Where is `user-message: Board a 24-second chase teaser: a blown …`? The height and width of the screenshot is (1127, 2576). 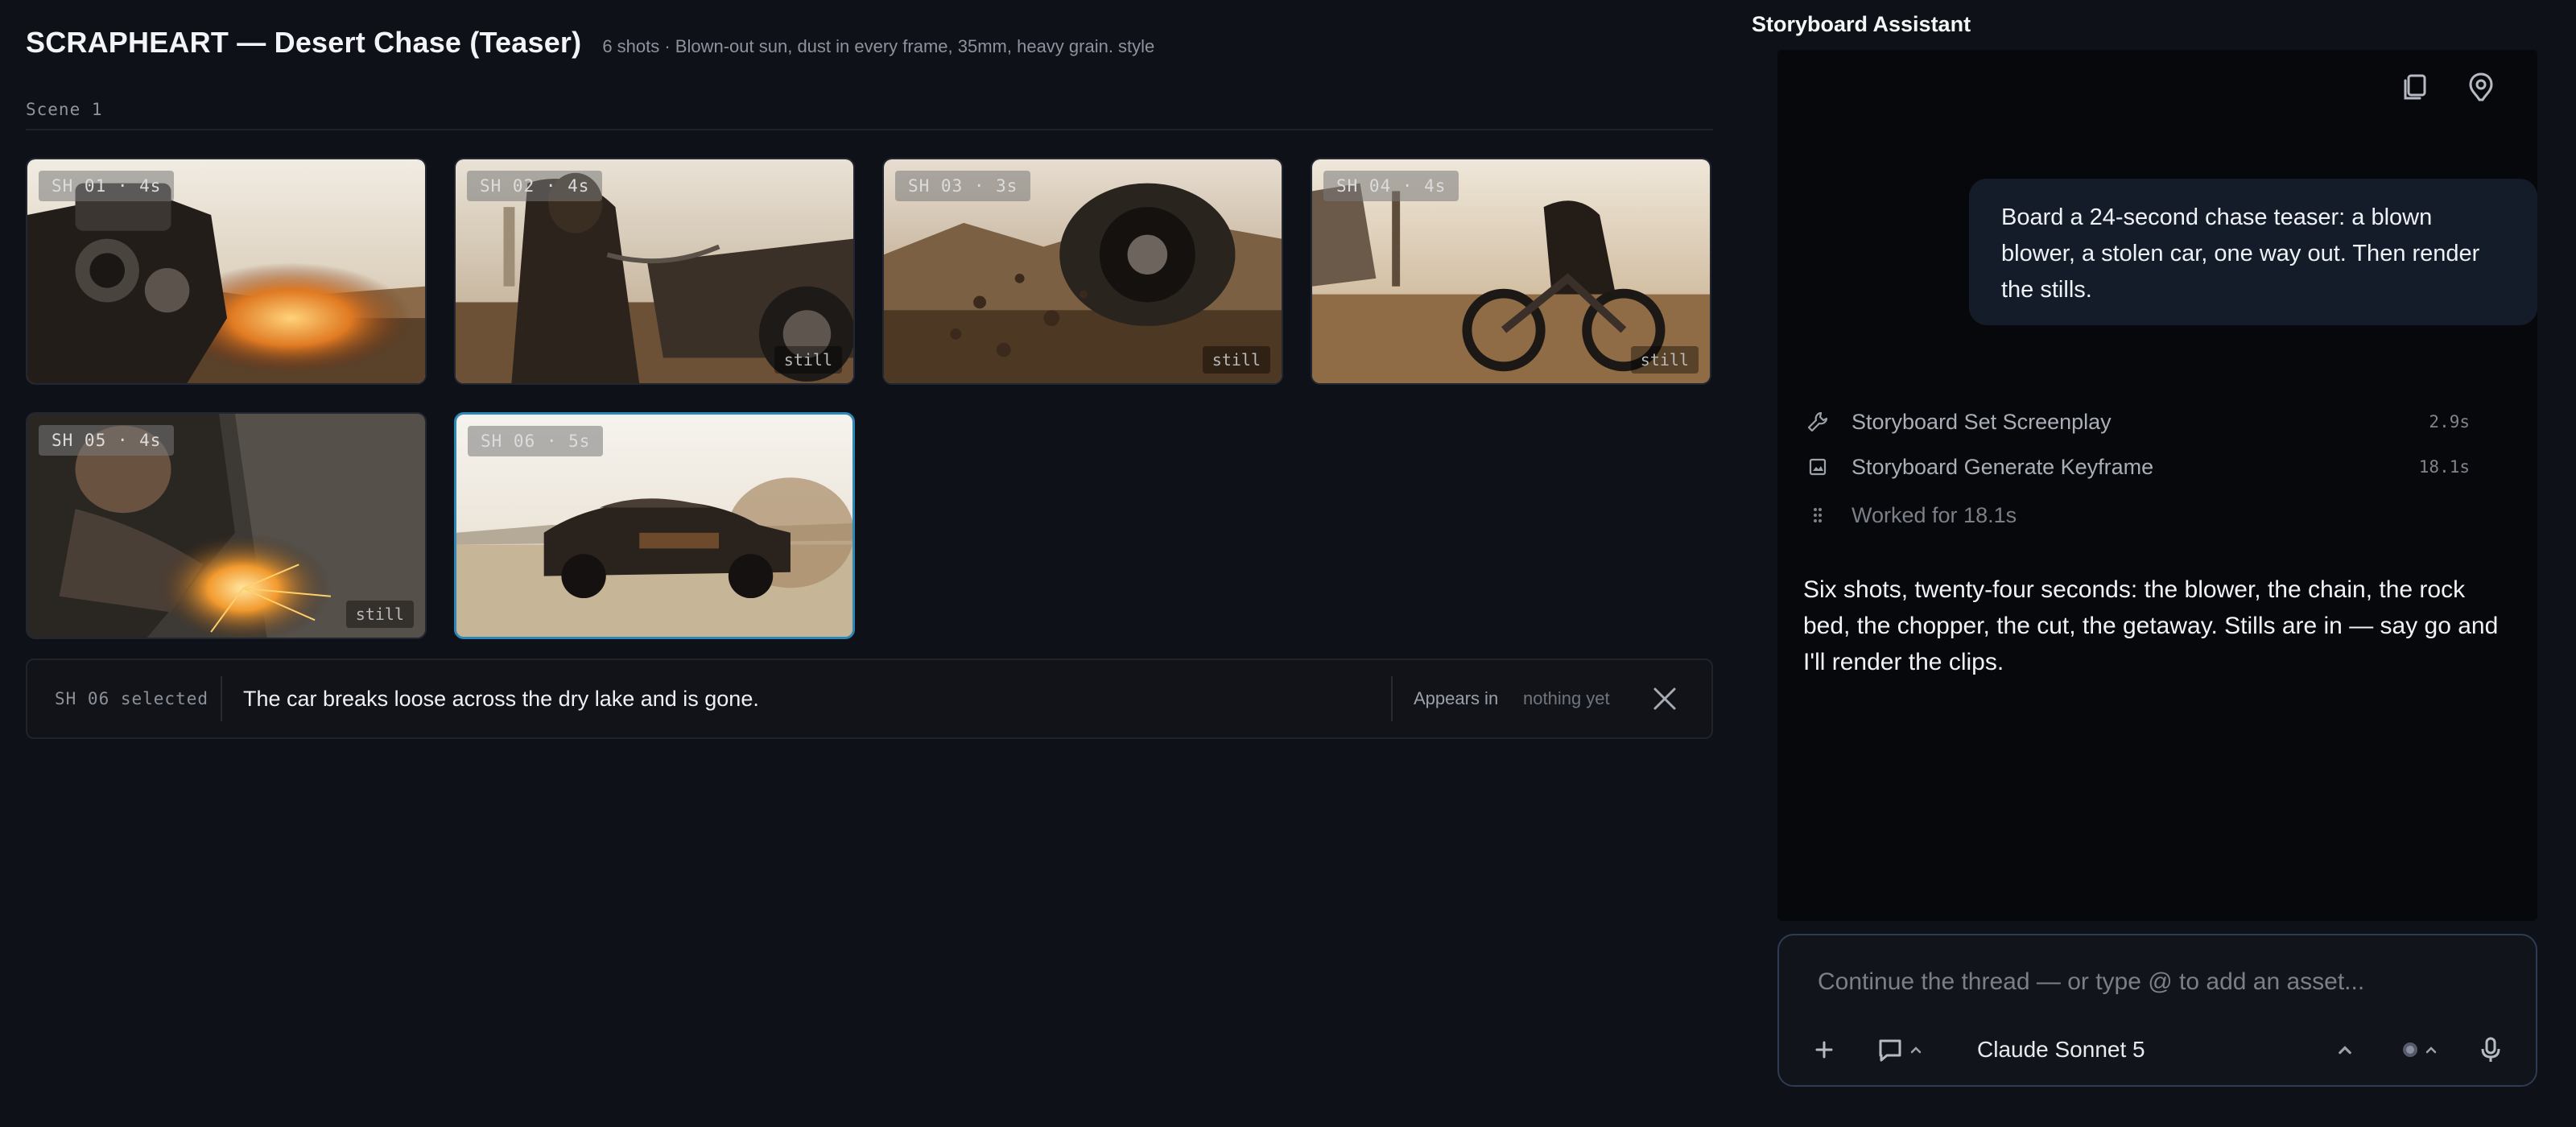 user-message: Board a 24-second chase teaser: a blown … is located at coordinates (2253, 252).